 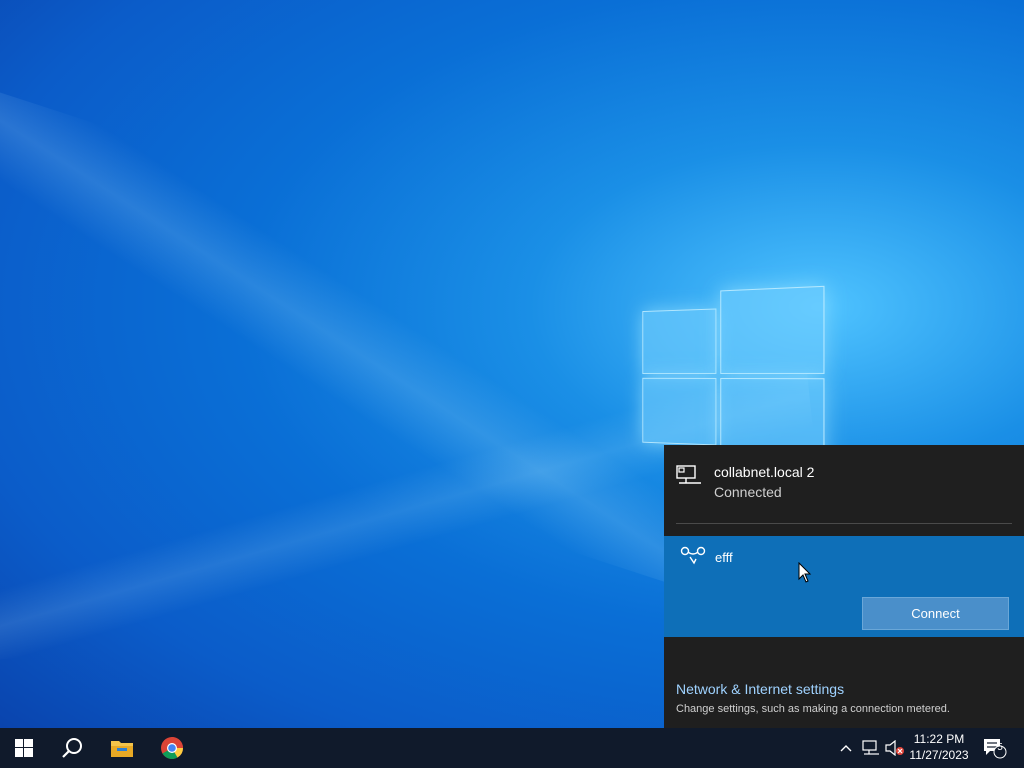 I want to click on file-explorer-icon, so click(x=122, y=749).